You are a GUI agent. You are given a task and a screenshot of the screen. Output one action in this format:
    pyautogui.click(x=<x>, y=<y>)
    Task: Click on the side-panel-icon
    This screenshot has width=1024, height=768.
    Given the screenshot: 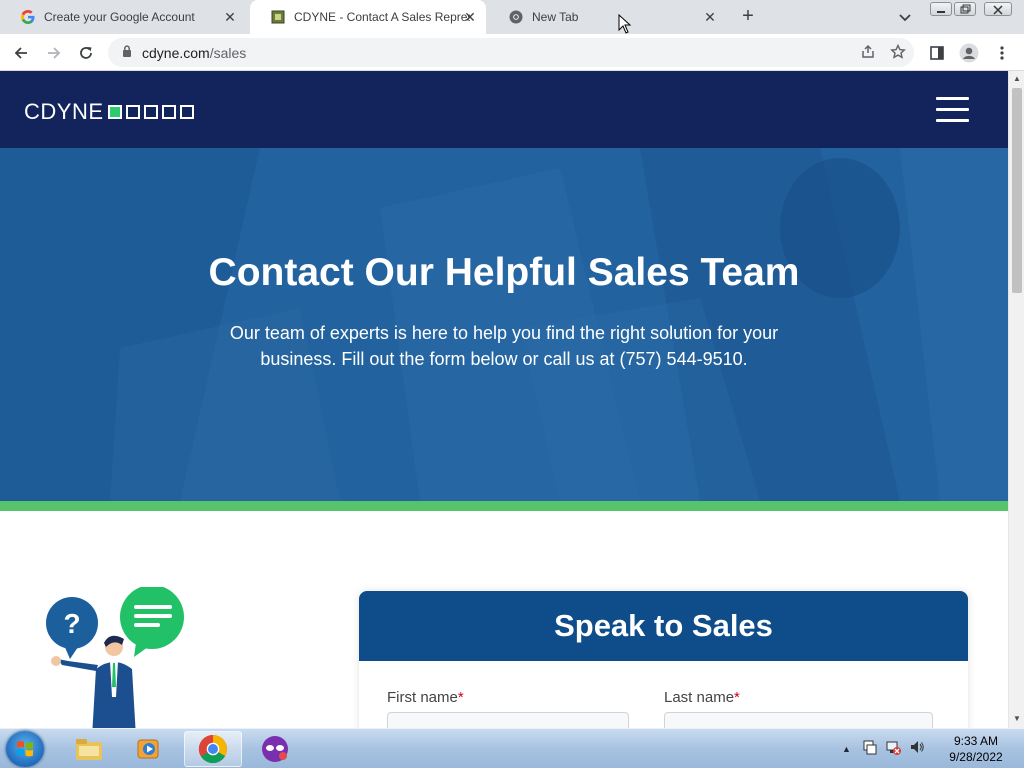 What is the action you would take?
    pyautogui.click(x=937, y=53)
    